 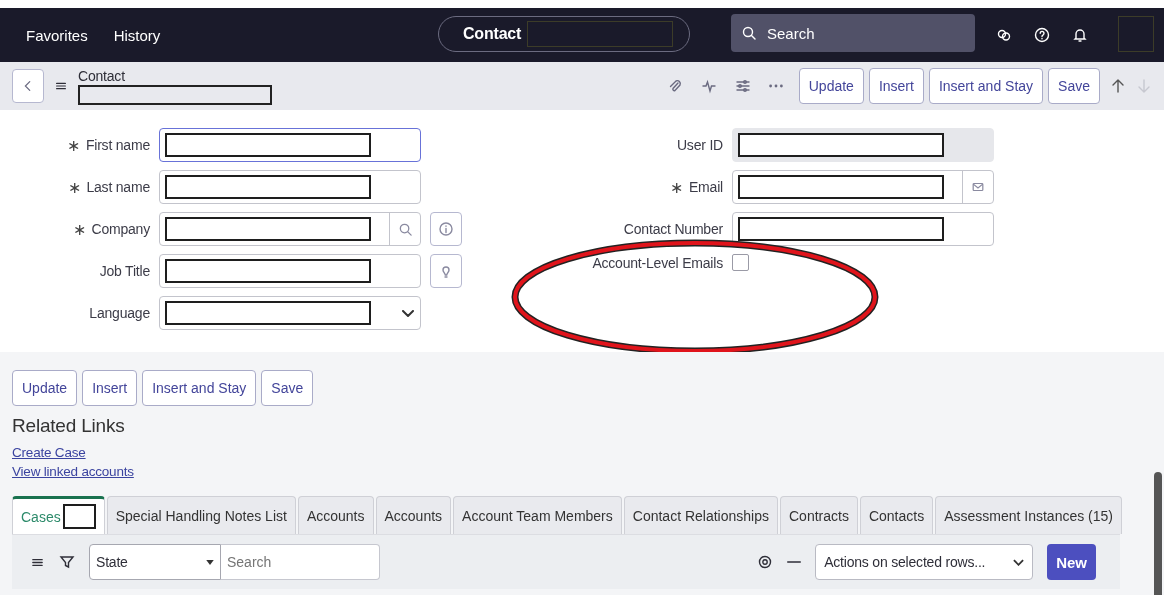 What do you see at coordinates (1028, 515) in the screenshot?
I see `tab: Assessment Instances (15)` at bounding box center [1028, 515].